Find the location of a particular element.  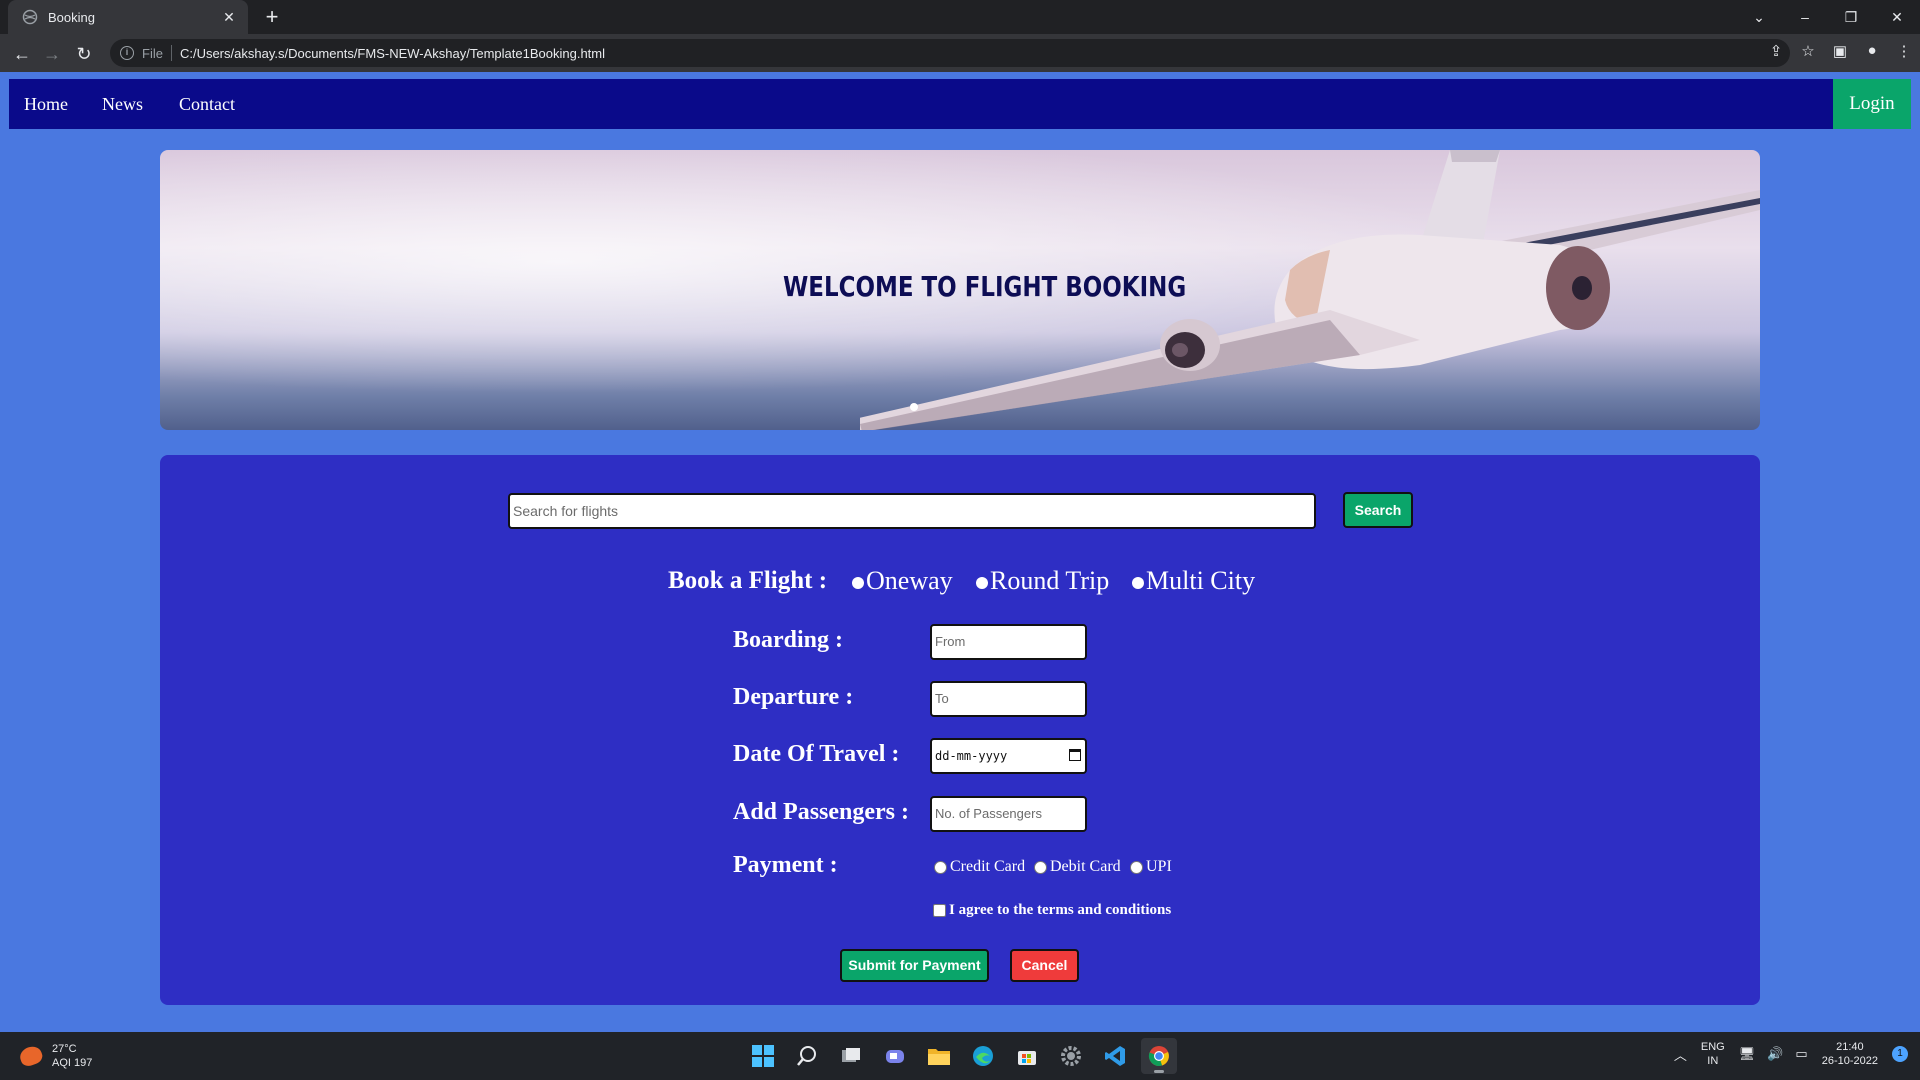

window-controls: ⌄ – ❐ ✕ is located at coordinates (1828, 17).